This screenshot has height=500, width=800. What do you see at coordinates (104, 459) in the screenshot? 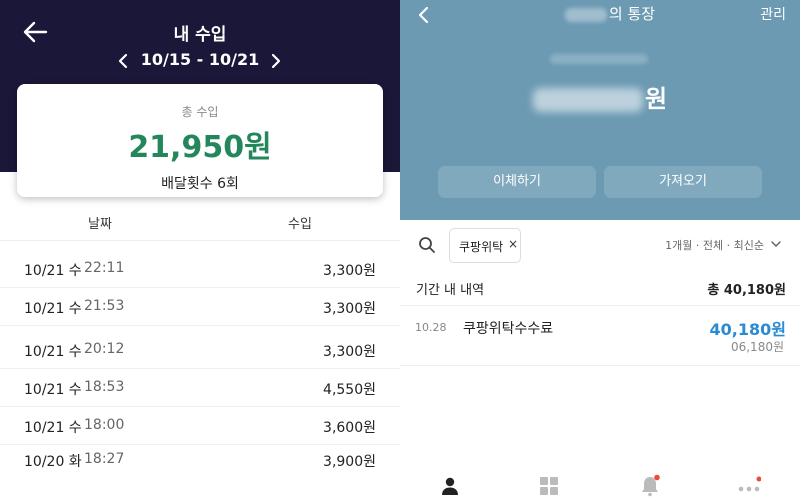
I see `row-time: 18:27` at bounding box center [104, 459].